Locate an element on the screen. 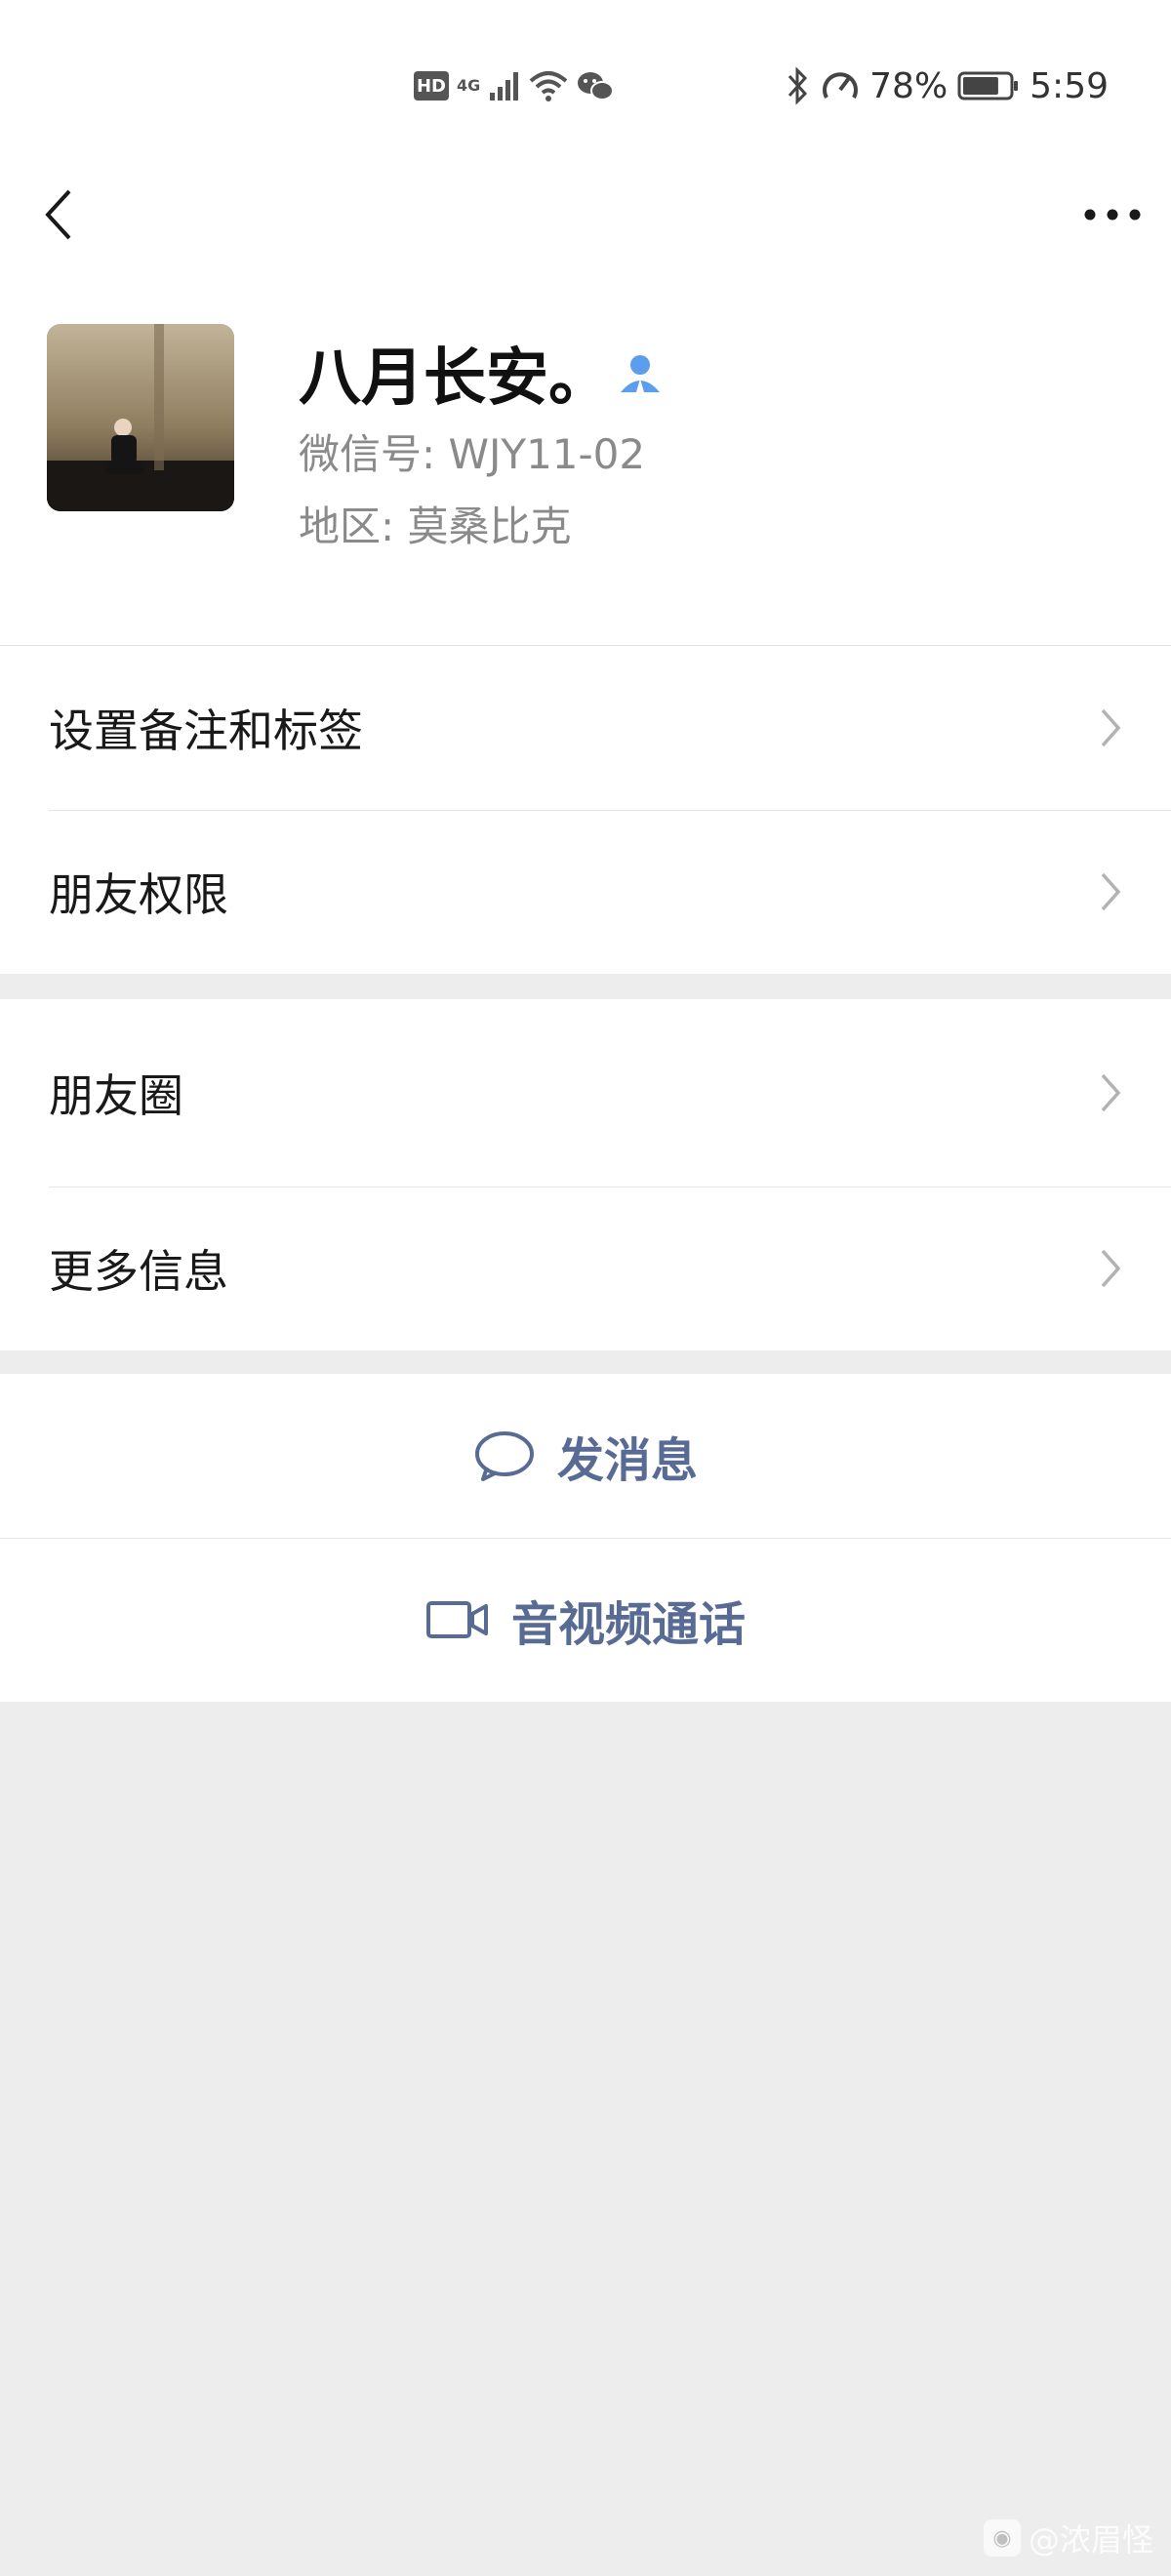 The image size is (1171, 2576). video-camera-icon is located at coordinates (456, 1619).